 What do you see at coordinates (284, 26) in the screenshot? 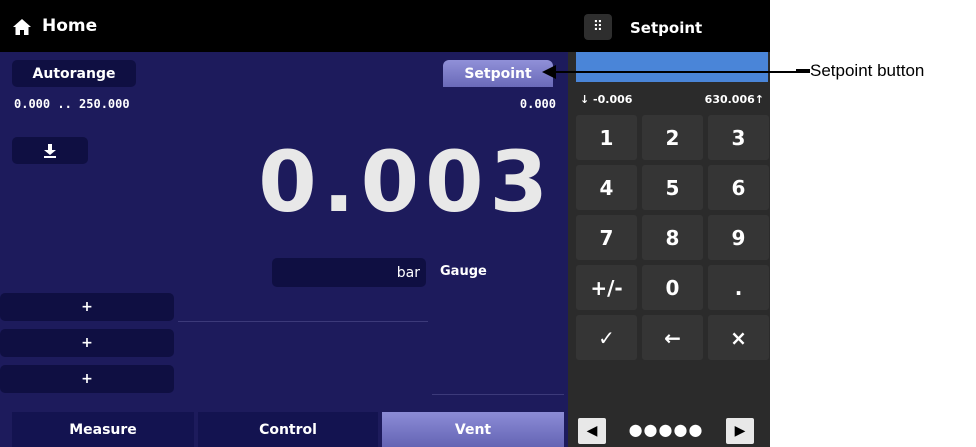
I see `top-bar: Home` at bounding box center [284, 26].